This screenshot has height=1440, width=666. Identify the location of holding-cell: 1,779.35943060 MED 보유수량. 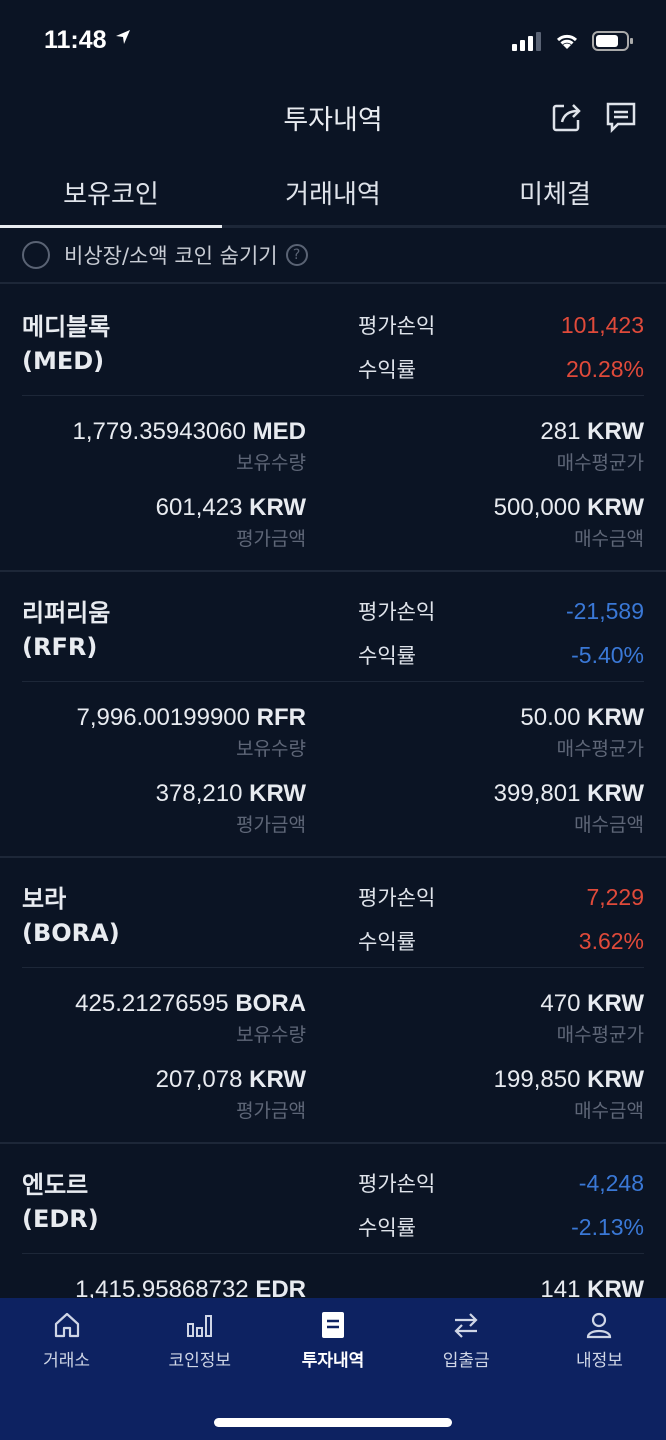
(189, 446).